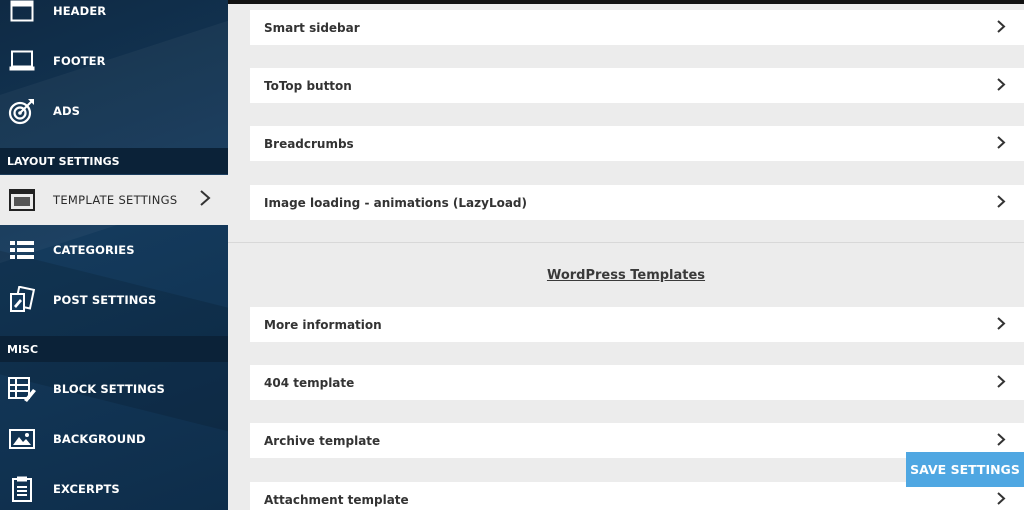 This screenshot has height=510, width=1024. I want to click on setting-row-lazyload: Image loading - animations (LazyLoad), so click(637, 202).